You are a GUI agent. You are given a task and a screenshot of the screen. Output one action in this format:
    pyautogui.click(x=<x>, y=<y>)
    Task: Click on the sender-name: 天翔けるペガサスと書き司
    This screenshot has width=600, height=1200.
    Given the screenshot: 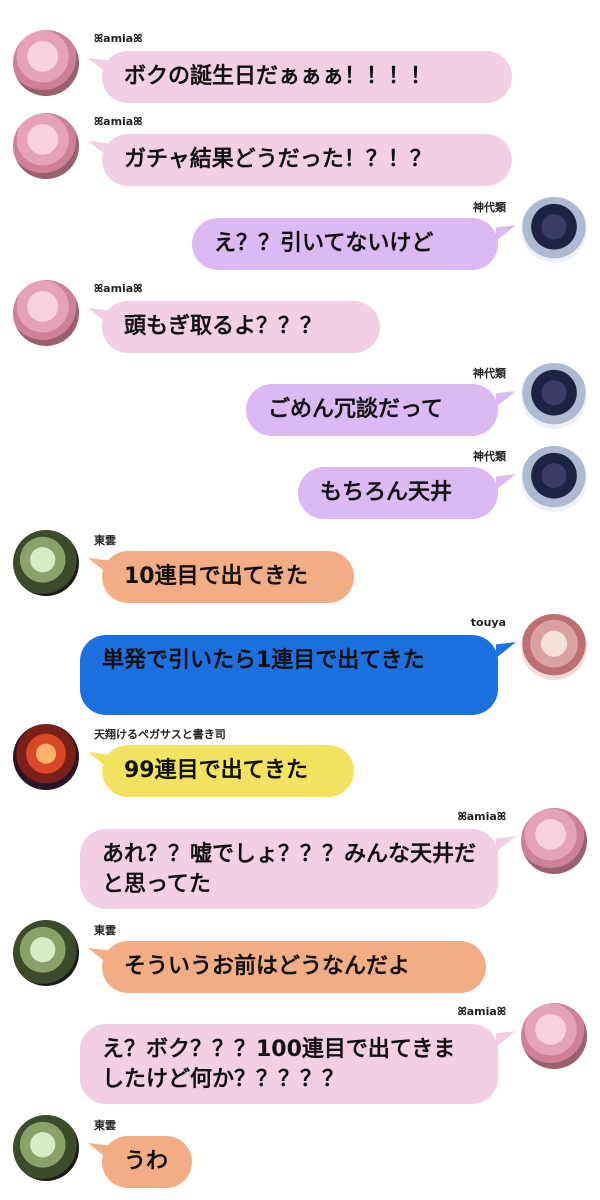 What is the action you would take?
    pyautogui.click(x=160, y=734)
    